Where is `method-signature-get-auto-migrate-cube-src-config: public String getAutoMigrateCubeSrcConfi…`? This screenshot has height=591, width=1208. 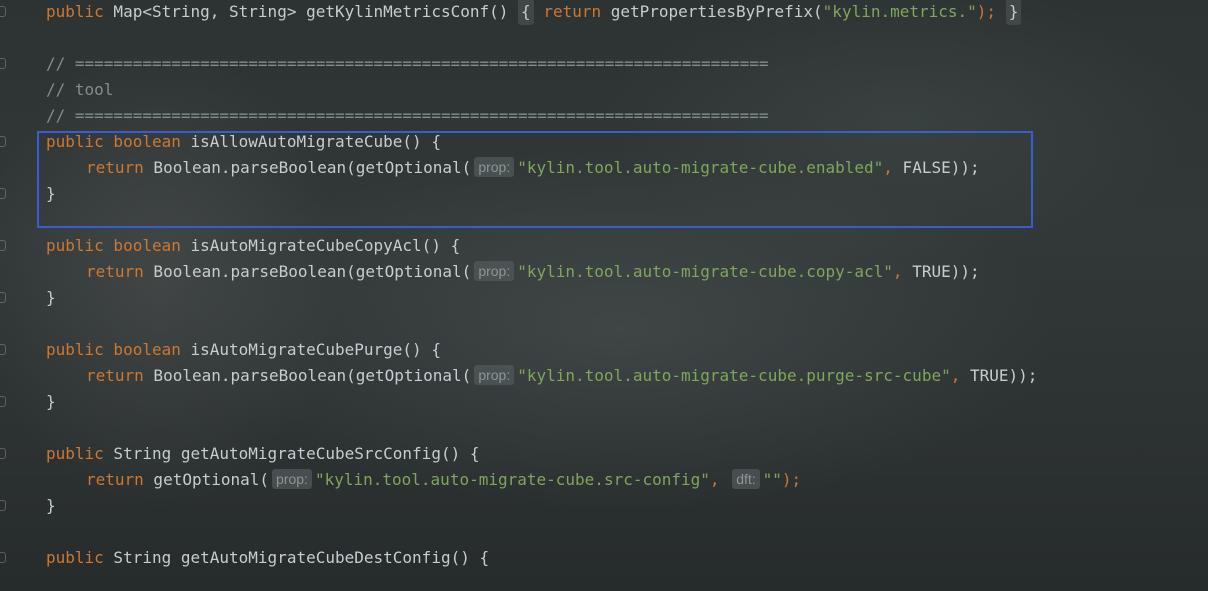 method-signature-get-auto-migrate-cube-src-config: public String getAutoMigrateCubeSrcConfi… is located at coordinates (262, 454).